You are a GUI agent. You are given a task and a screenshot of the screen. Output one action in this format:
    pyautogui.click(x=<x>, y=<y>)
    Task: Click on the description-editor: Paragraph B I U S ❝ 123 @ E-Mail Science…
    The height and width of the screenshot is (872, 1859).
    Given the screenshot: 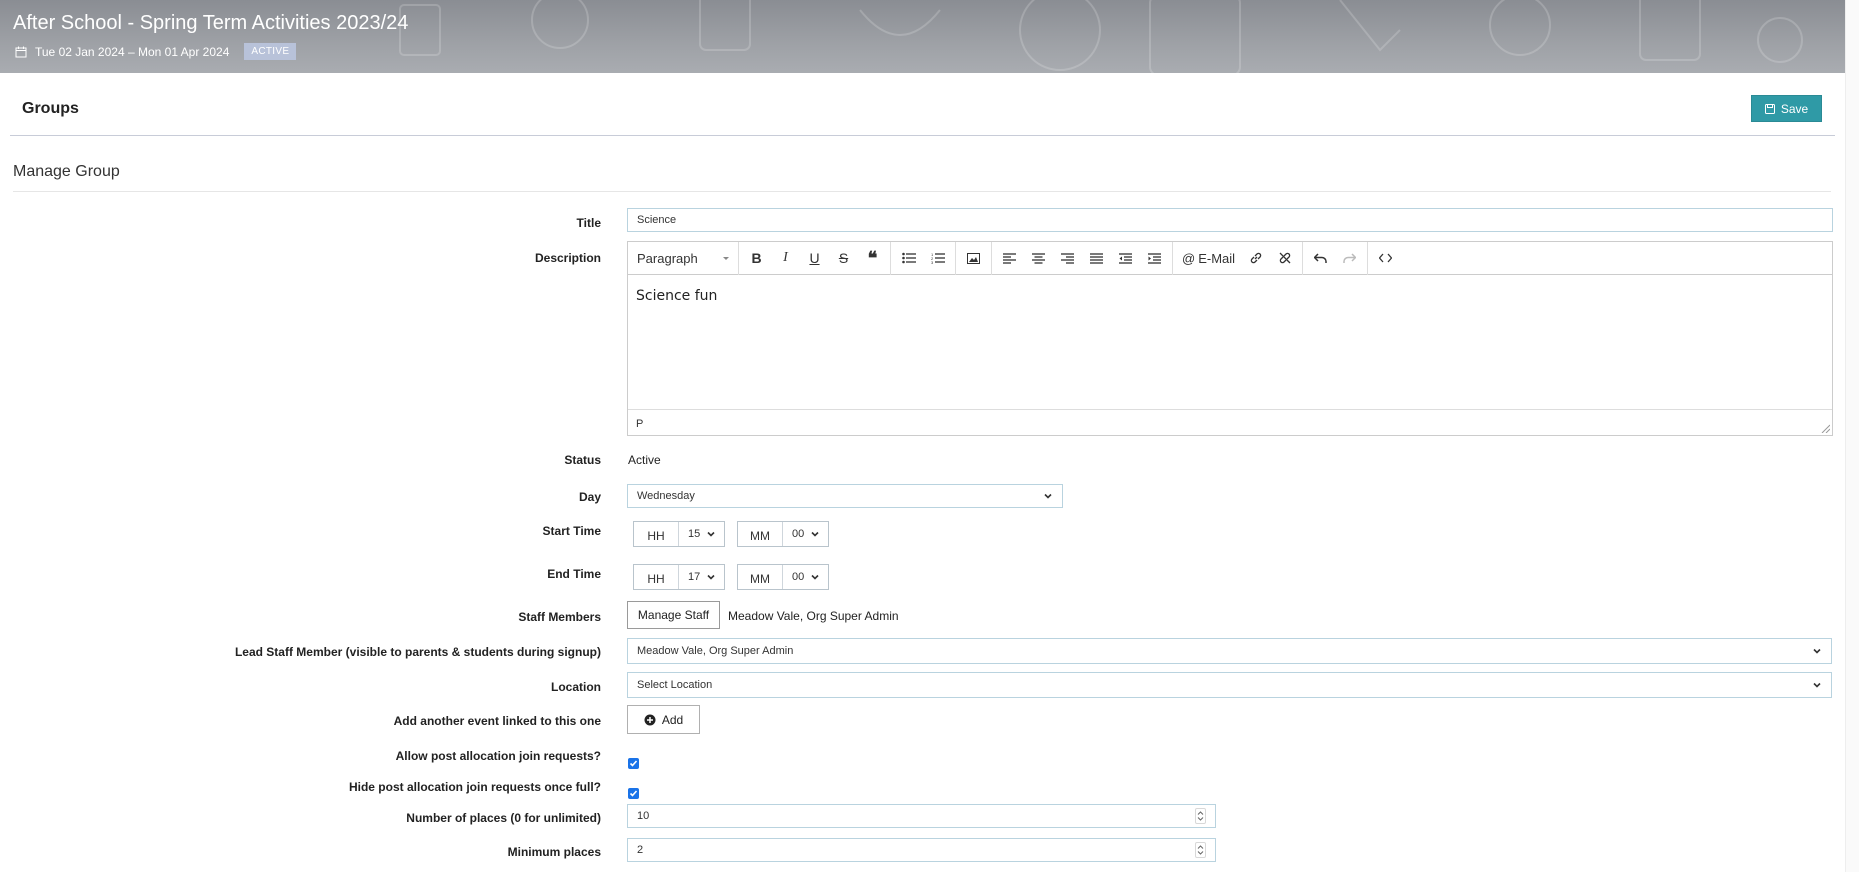 What is the action you would take?
    pyautogui.click(x=1230, y=338)
    